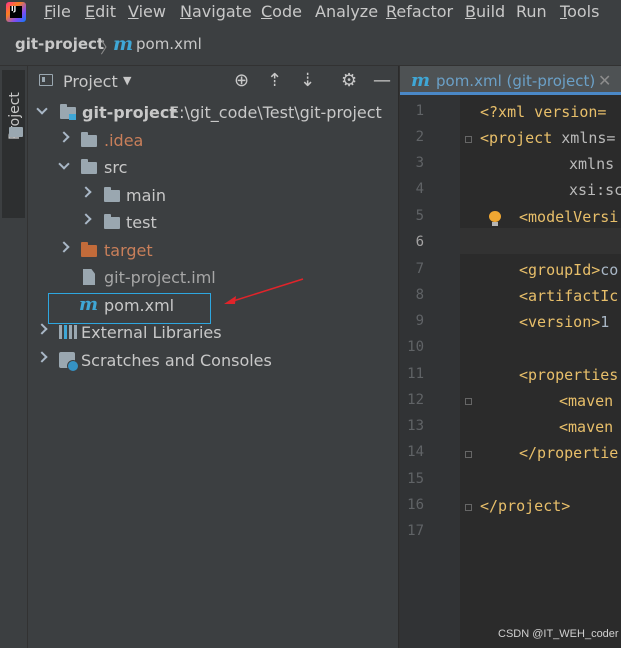 The image size is (621, 648). What do you see at coordinates (307, 80) in the screenshot?
I see `collapse-all-icon: ⇣` at bounding box center [307, 80].